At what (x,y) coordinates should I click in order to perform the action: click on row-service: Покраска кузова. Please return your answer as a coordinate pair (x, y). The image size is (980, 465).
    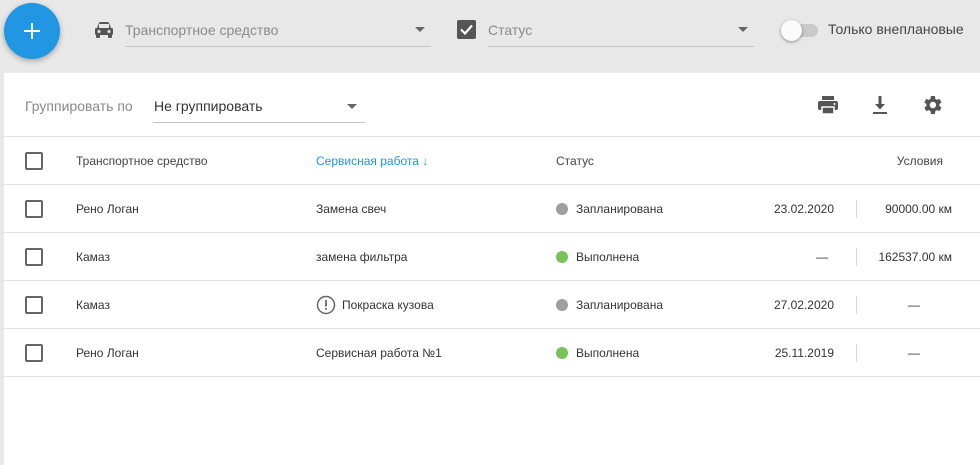
    Looking at the image, I should click on (375, 305).